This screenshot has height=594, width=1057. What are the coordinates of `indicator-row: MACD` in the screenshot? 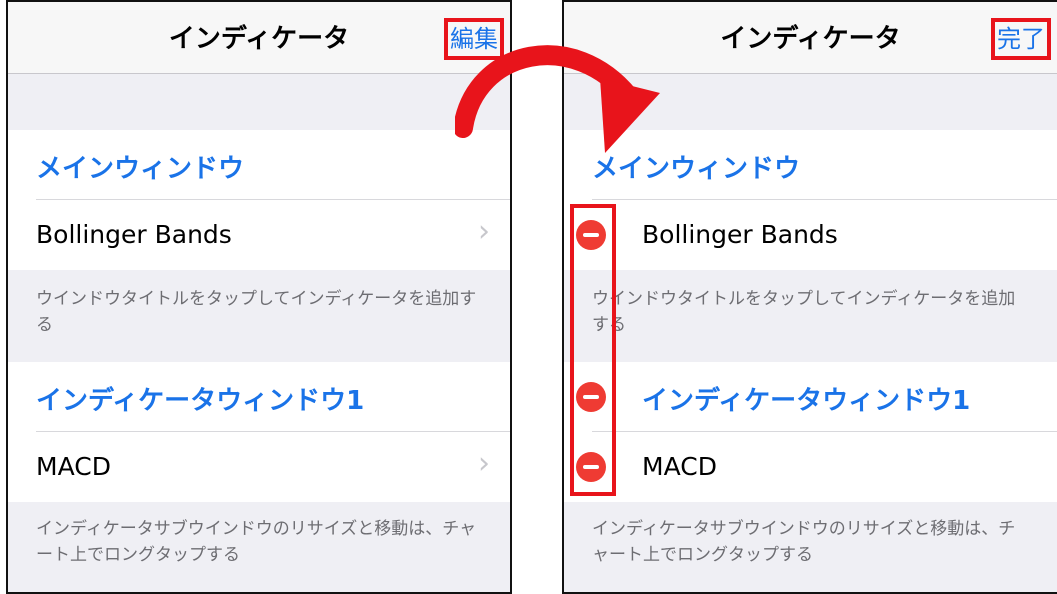 It's located at (810, 467).